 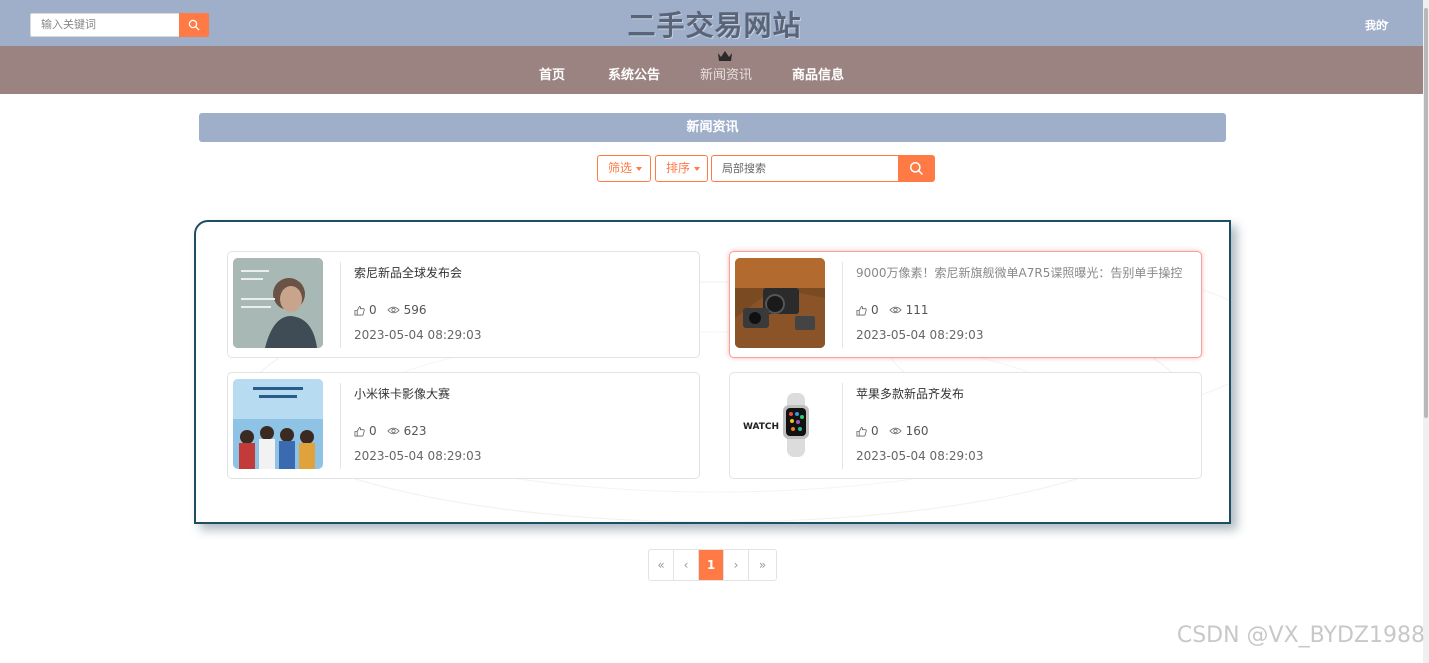 I want to click on news-title: 索尼新品全球发布会, so click(x=408, y=272).